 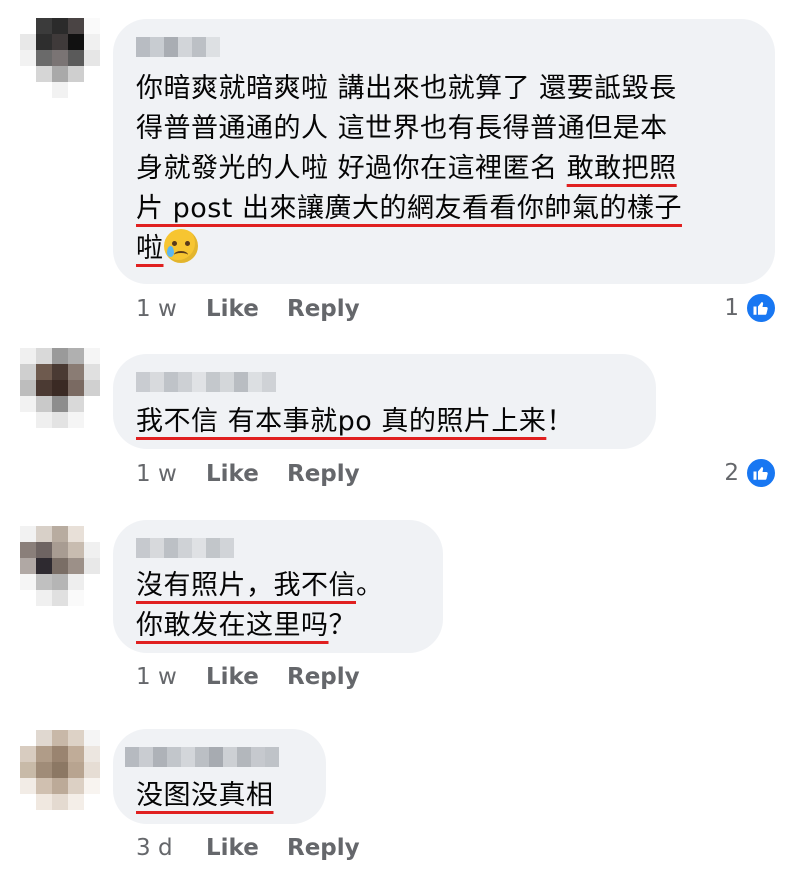 What do you see at coordinates (351, 168) in the screenshot?
I see `comment-text-segment: 身就發光的人啦 好過你在這裡匿名` at bounding box center [351, 168].